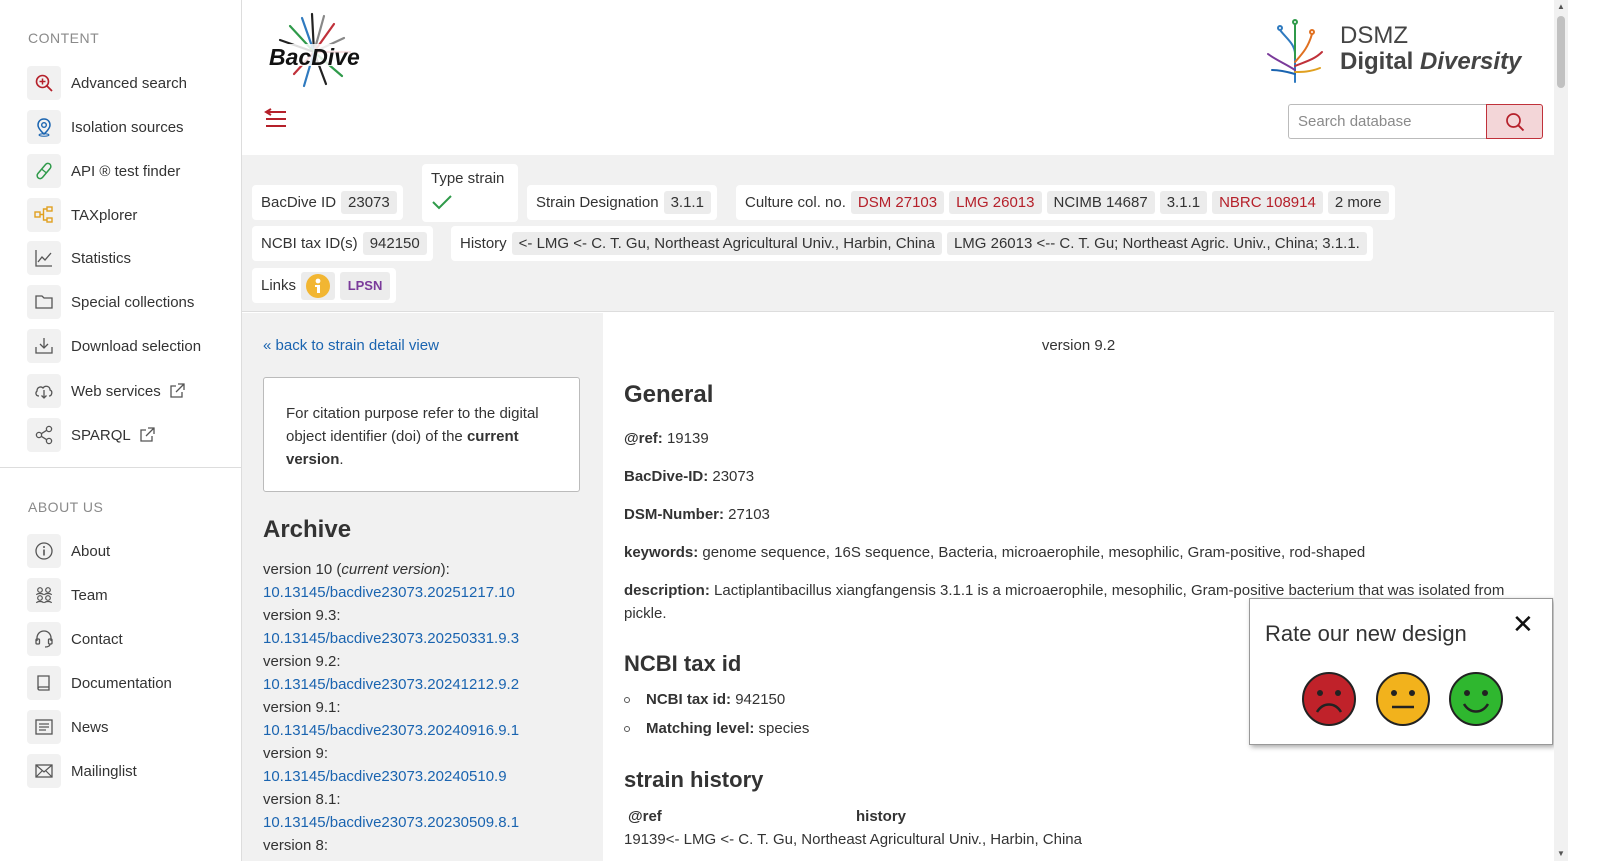  Describe the element at coordinates (704, 699) in the screenshot. I see `list-item: NCBI tax id: 942150` at that location.